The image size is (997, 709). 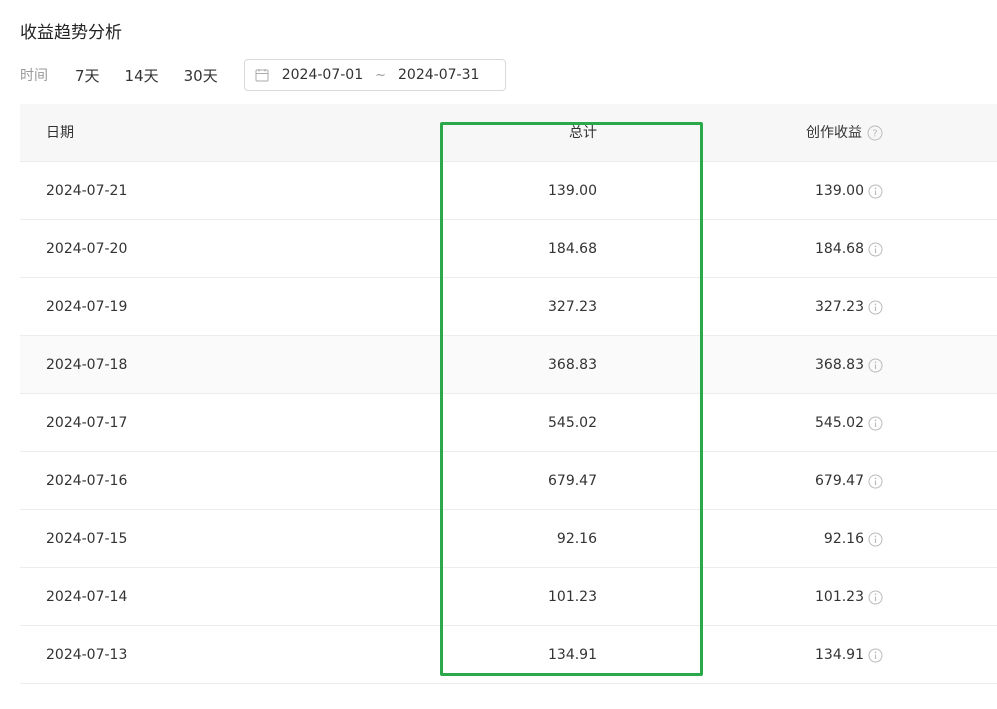 What do you see at coordinates (508, 191) in the screenshot?
I see `table-row: 2024-07-21 139.00 139.00` at bounding box center [508, 191].